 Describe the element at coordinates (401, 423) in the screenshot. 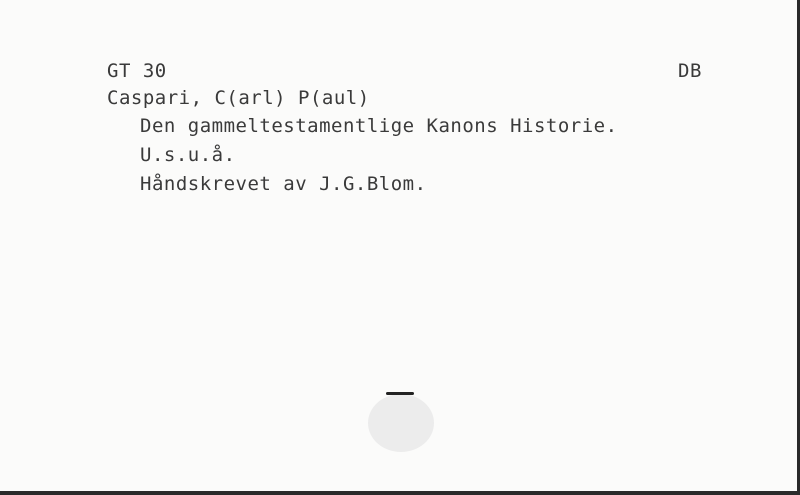

I see `punch-hole` at that location.